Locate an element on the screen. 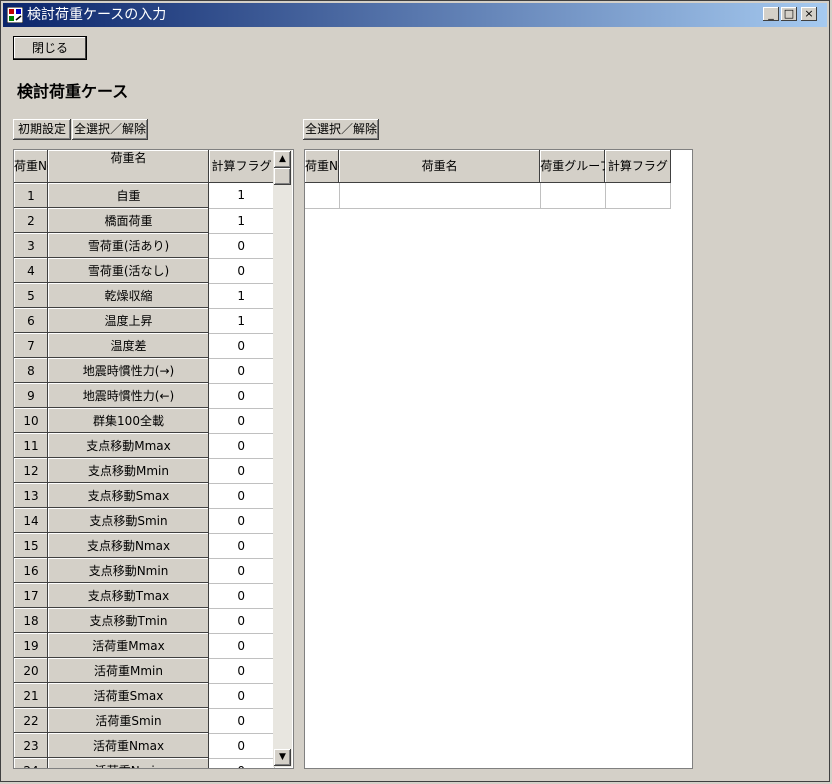  table-row: 10 群集100全載 0 is located at coordinates (144, 421).